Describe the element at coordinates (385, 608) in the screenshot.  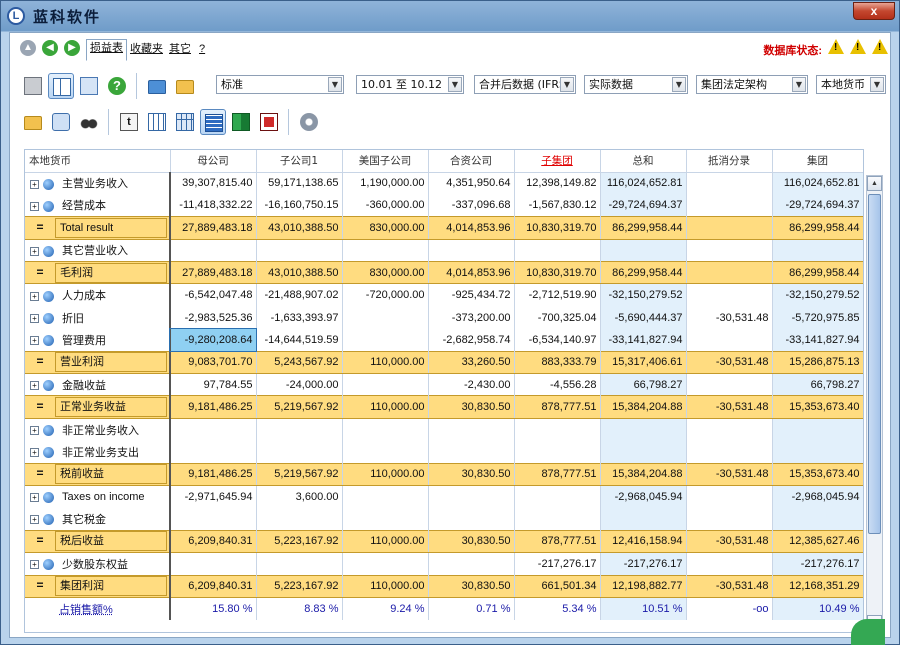
I see `value-cell: 9.24 %` at that location.